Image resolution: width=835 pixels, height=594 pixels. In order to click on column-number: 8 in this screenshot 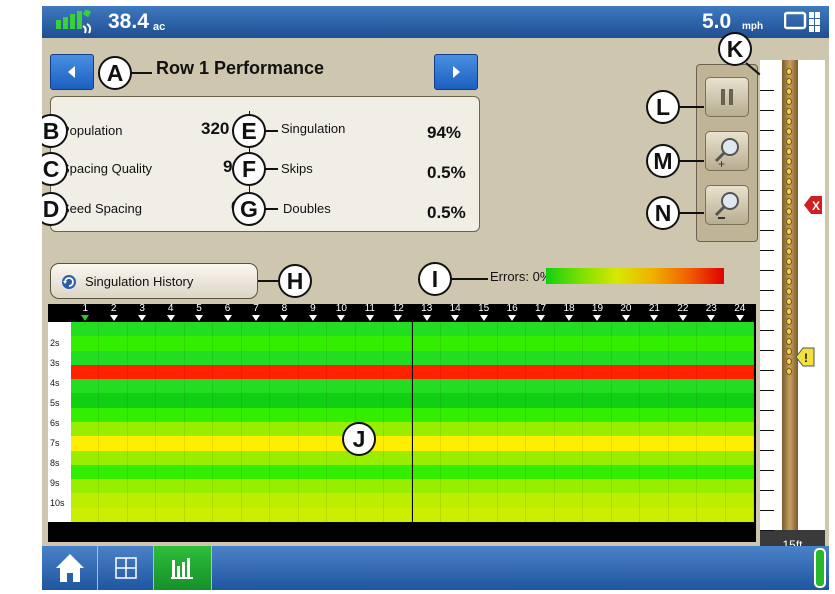, I will do `click(284, 308)`.